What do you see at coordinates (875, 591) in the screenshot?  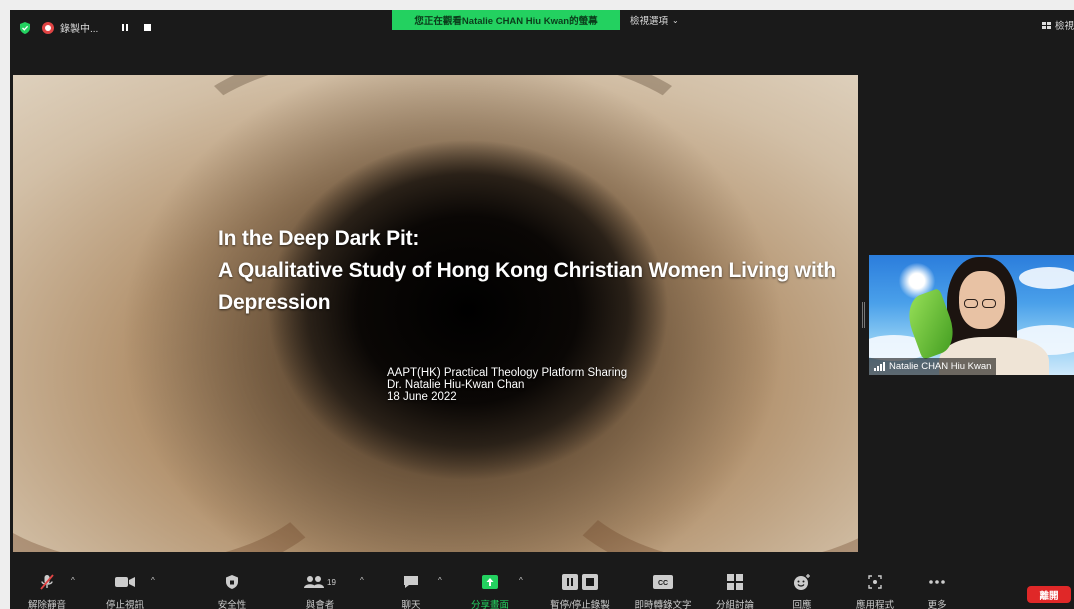 I see `apps-button: 應用程式` at bounding box center [875, 591].